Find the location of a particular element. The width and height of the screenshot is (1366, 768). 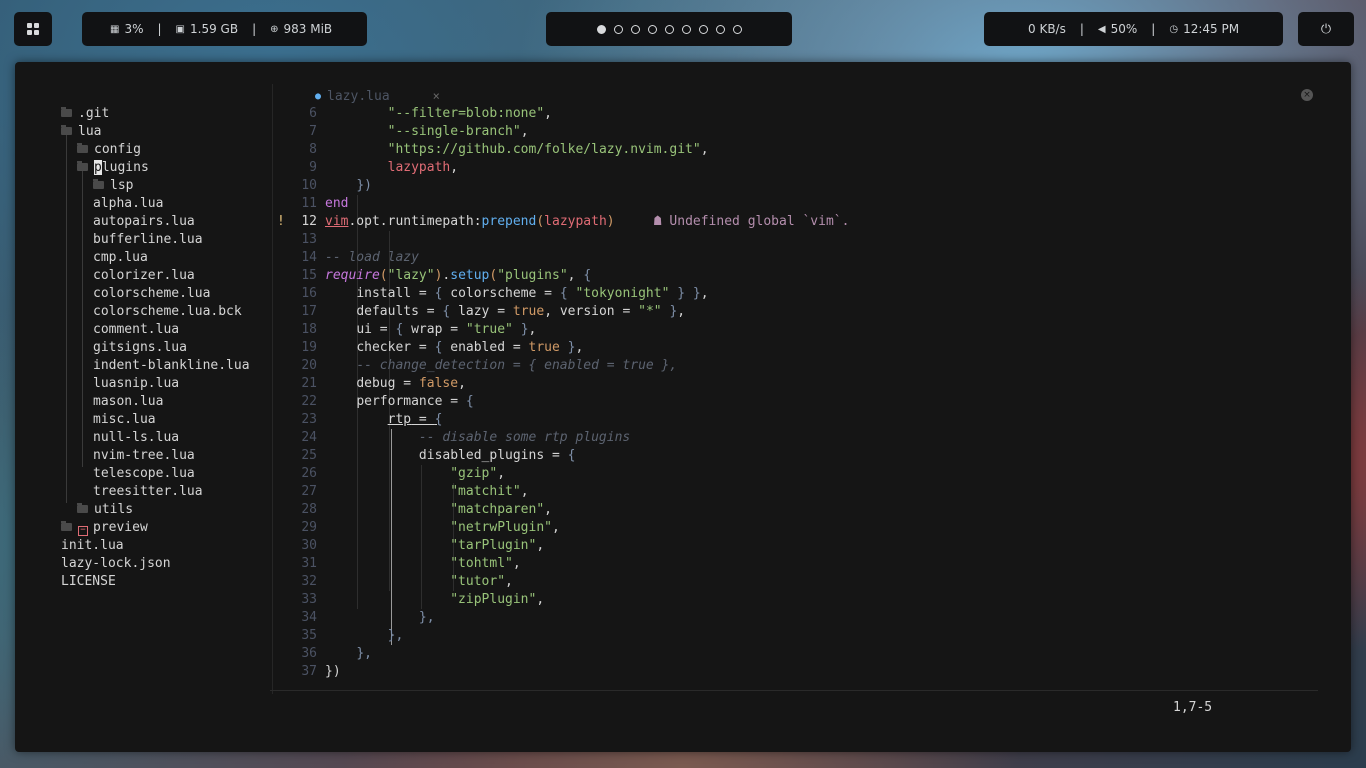

volume-value: 50% is located at coordinates (1124, 29).